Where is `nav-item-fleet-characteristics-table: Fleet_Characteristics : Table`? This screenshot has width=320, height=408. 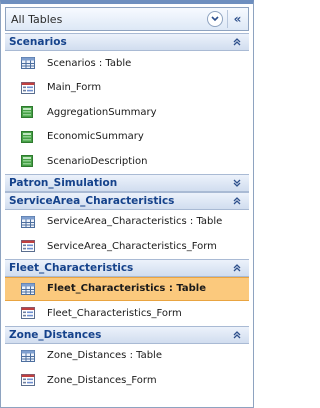
nav-item-fleet-characteristics-table: Fleet_Characteristics : Table is located at coordinates (127, 288).